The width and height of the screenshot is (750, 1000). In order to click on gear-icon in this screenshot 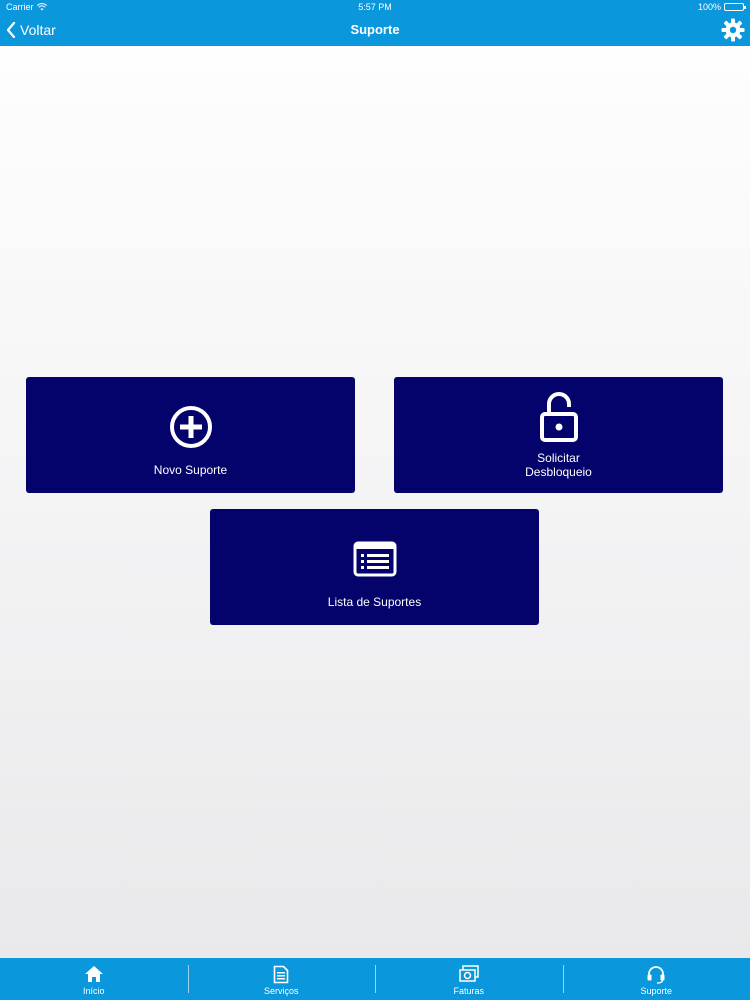, I will do `click(733, 30)`.